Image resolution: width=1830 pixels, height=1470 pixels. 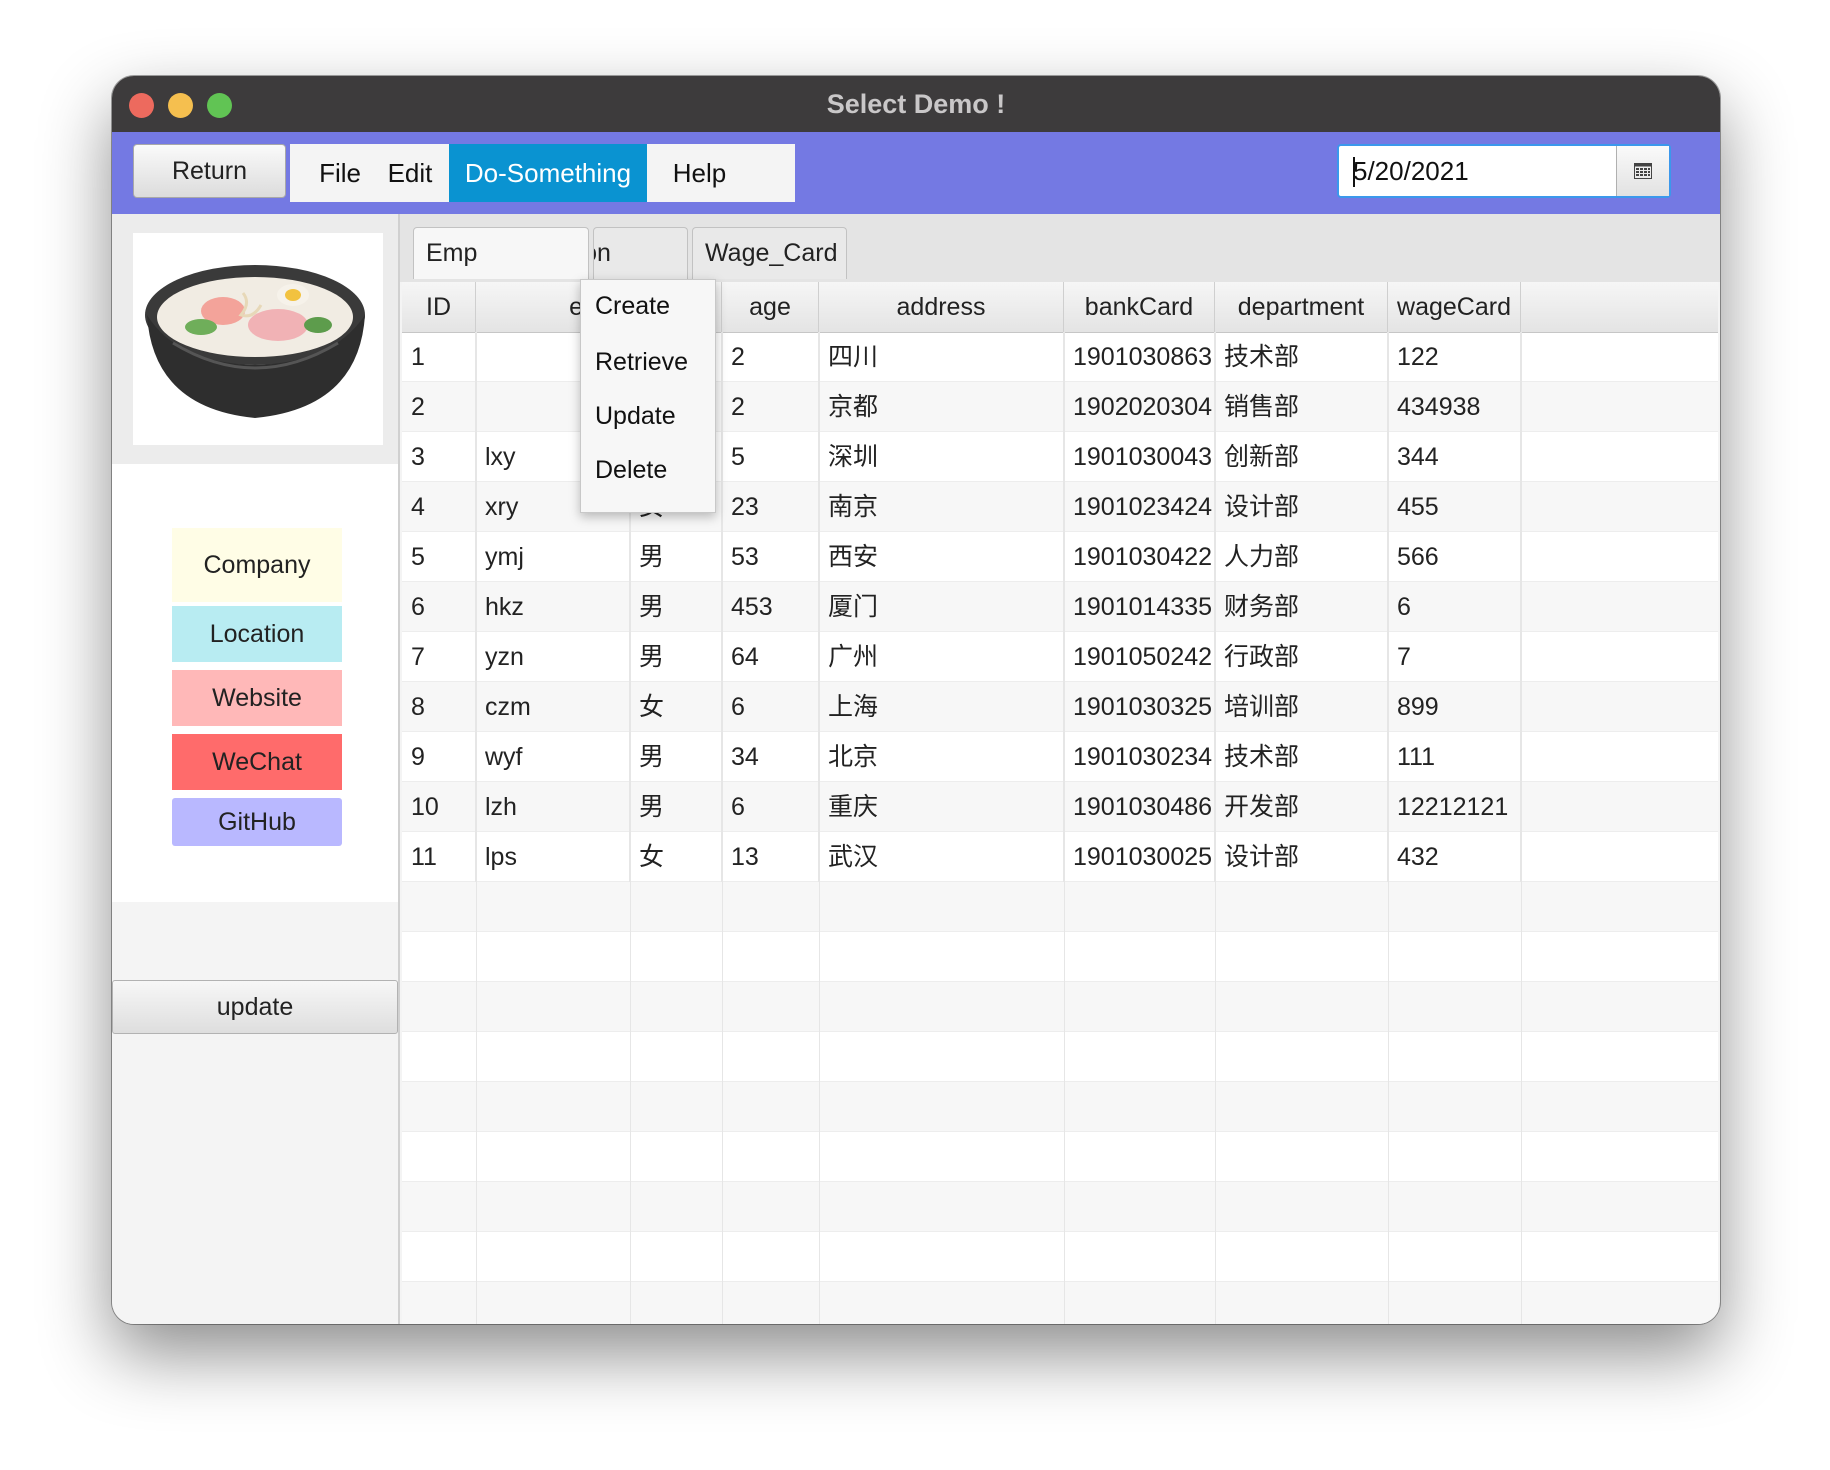 What do you see at coordinates (1139, 607) in the screenshot?
I see `cell-bankcard: 1901014335` at bounding box center [1139, 607].